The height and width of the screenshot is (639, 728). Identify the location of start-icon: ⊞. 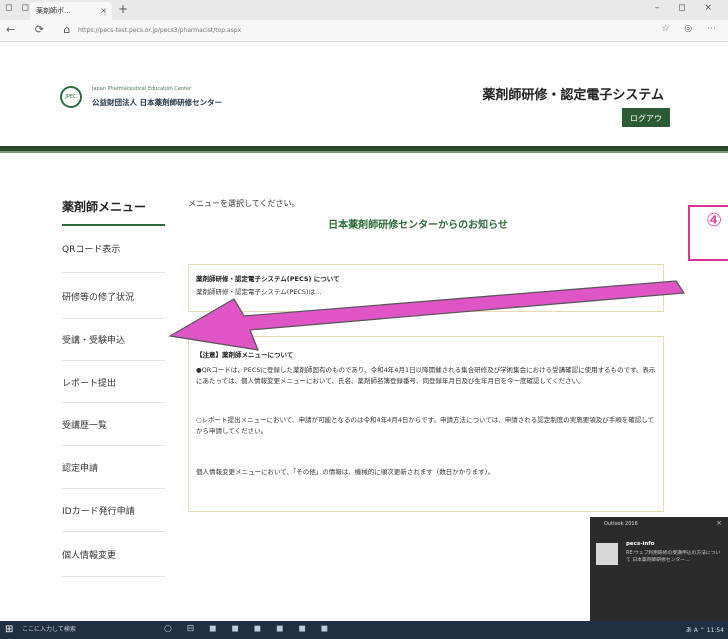
(9, 629).